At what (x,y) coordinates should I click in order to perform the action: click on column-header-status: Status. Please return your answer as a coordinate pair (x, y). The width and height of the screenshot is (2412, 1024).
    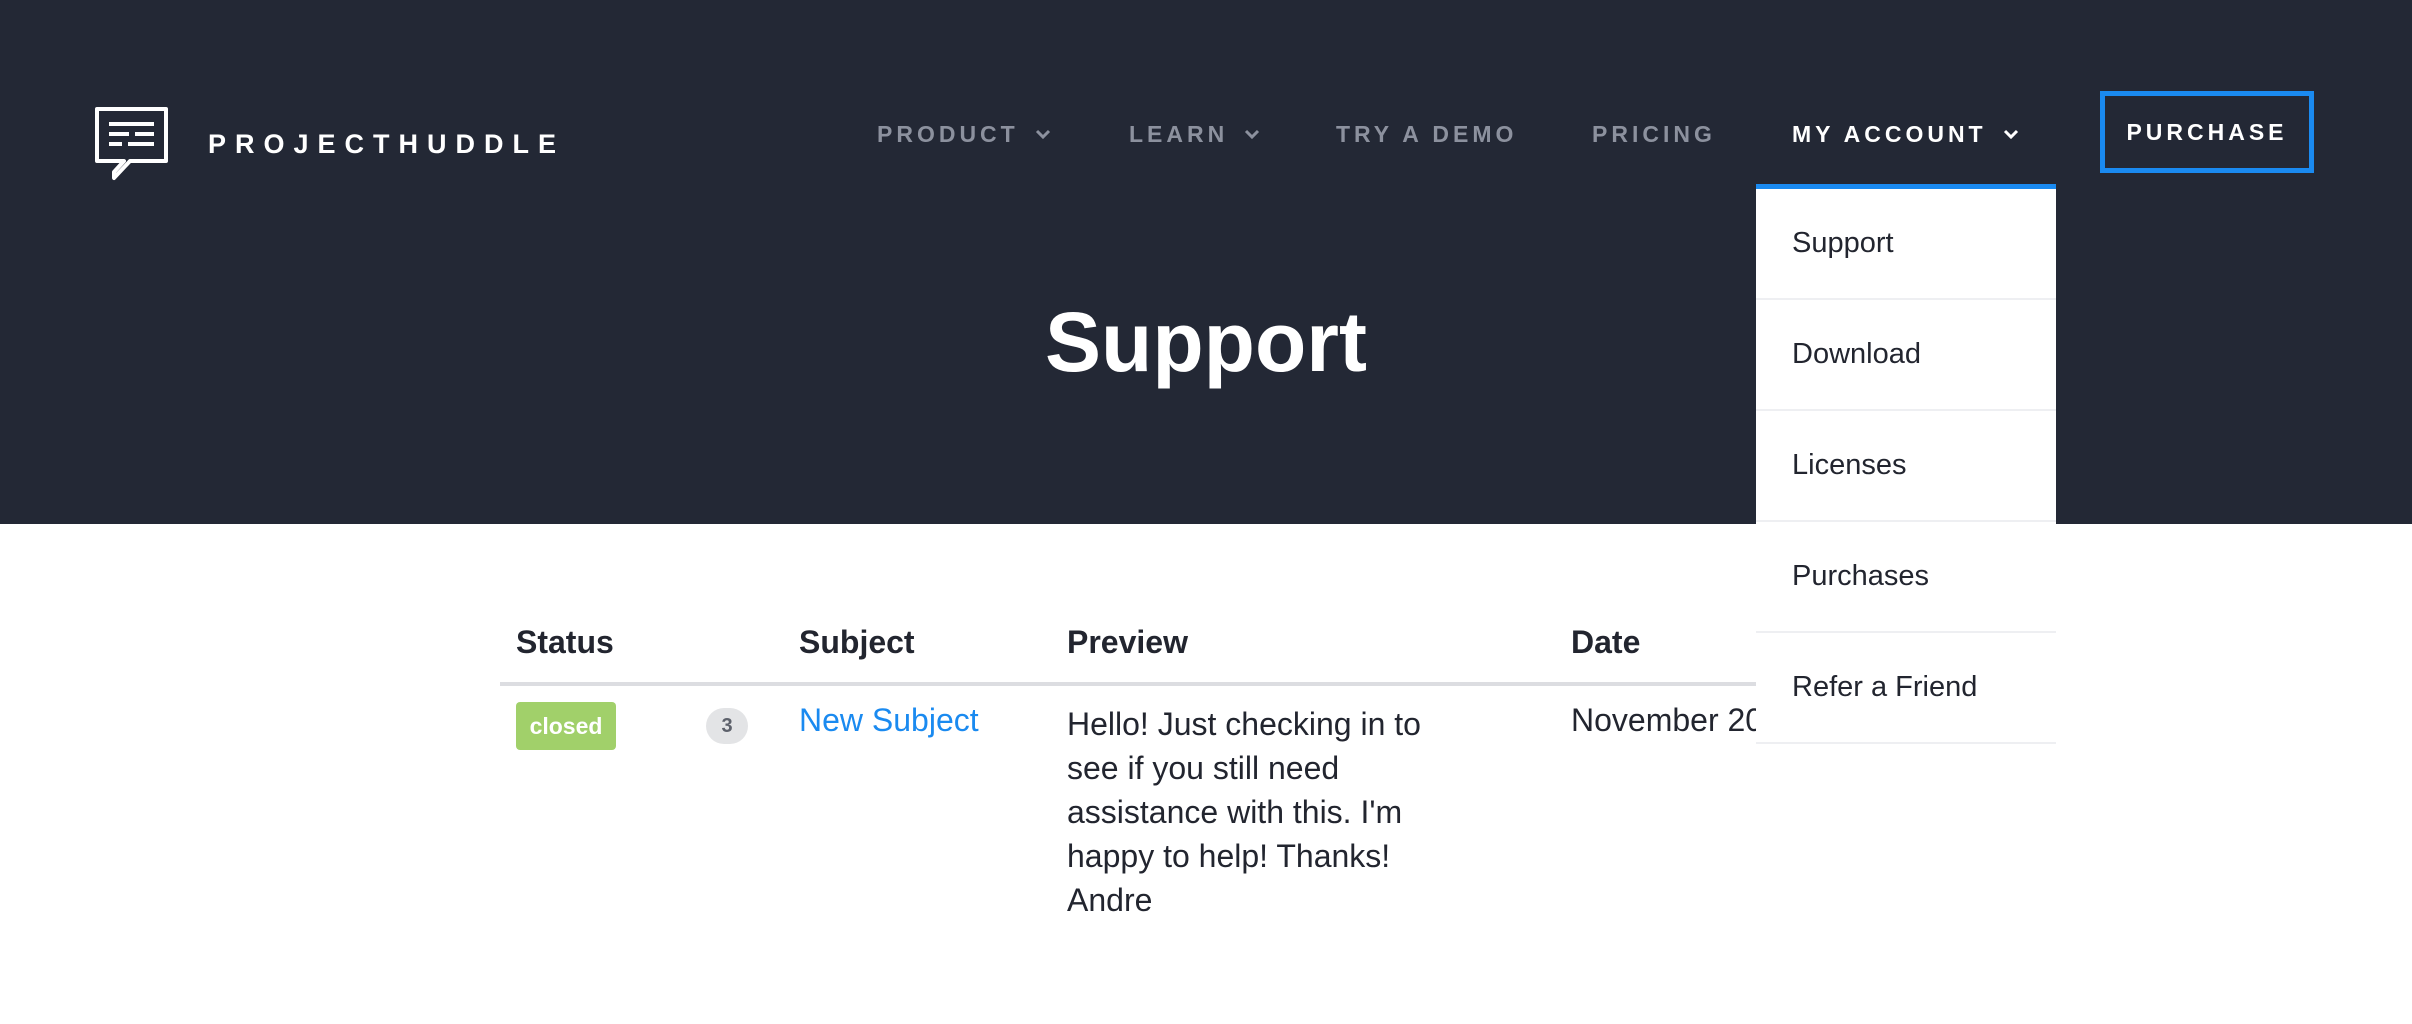
    Looking at the image, I should click on (565, 642).